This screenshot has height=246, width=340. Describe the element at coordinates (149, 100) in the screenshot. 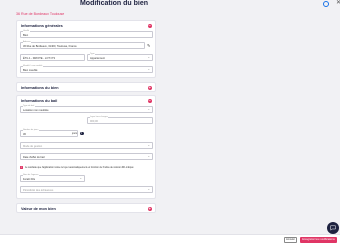

I see `lease-info-toggle-icon: −` at that location.